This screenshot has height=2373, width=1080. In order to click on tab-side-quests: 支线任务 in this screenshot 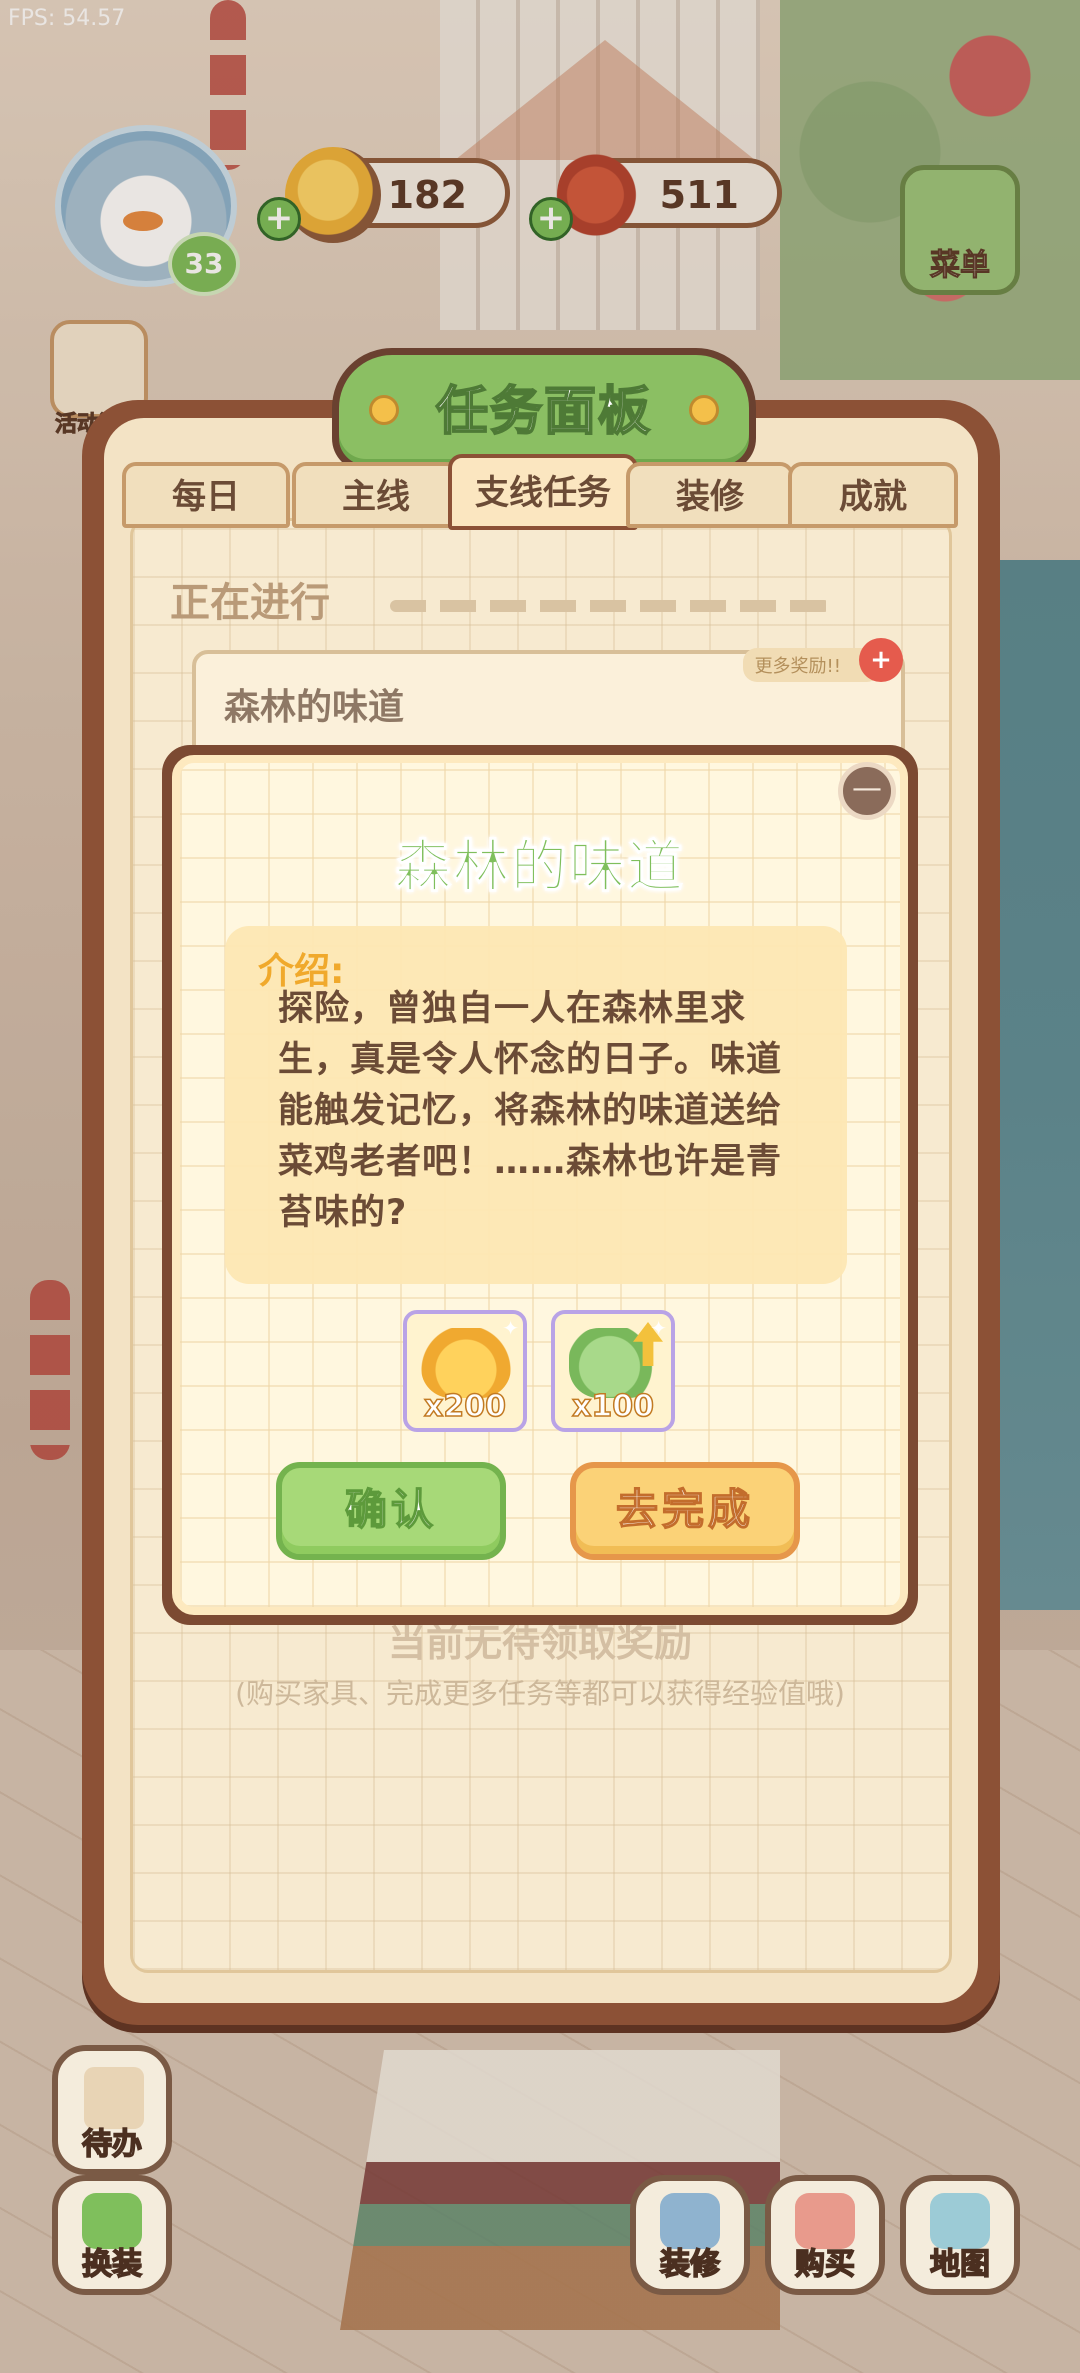, I will do `click(543, 492)`.